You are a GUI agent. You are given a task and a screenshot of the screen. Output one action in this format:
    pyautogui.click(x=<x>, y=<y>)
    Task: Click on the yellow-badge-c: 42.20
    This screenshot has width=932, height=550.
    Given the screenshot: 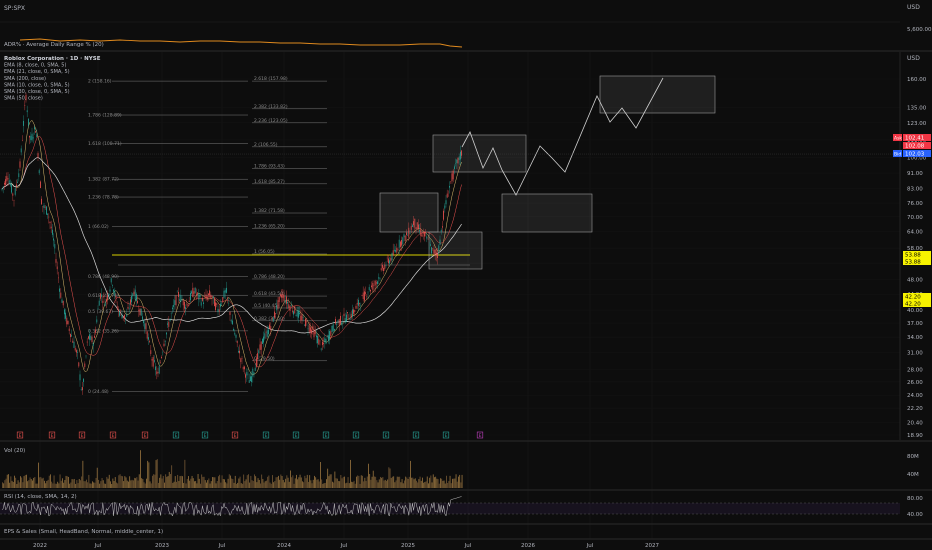 What is the action you would take?
    pyautogui.click(x=913, y=298)
    